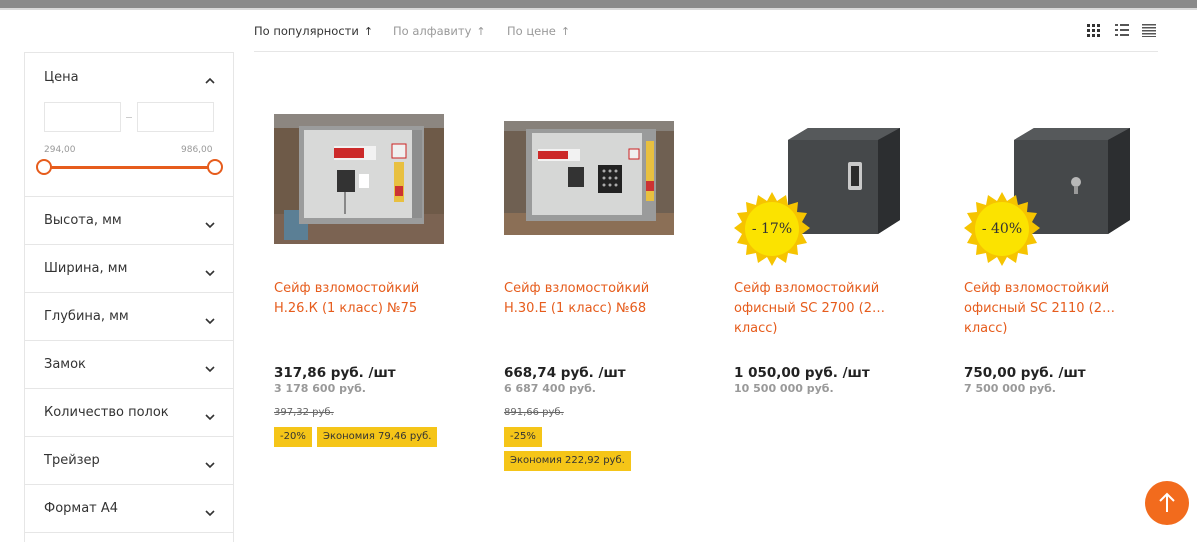  What do you see at coordinates (129, 269) in the screenshot?
I see `filter-width: Ширина, мм` at bounding box center [129, 269].